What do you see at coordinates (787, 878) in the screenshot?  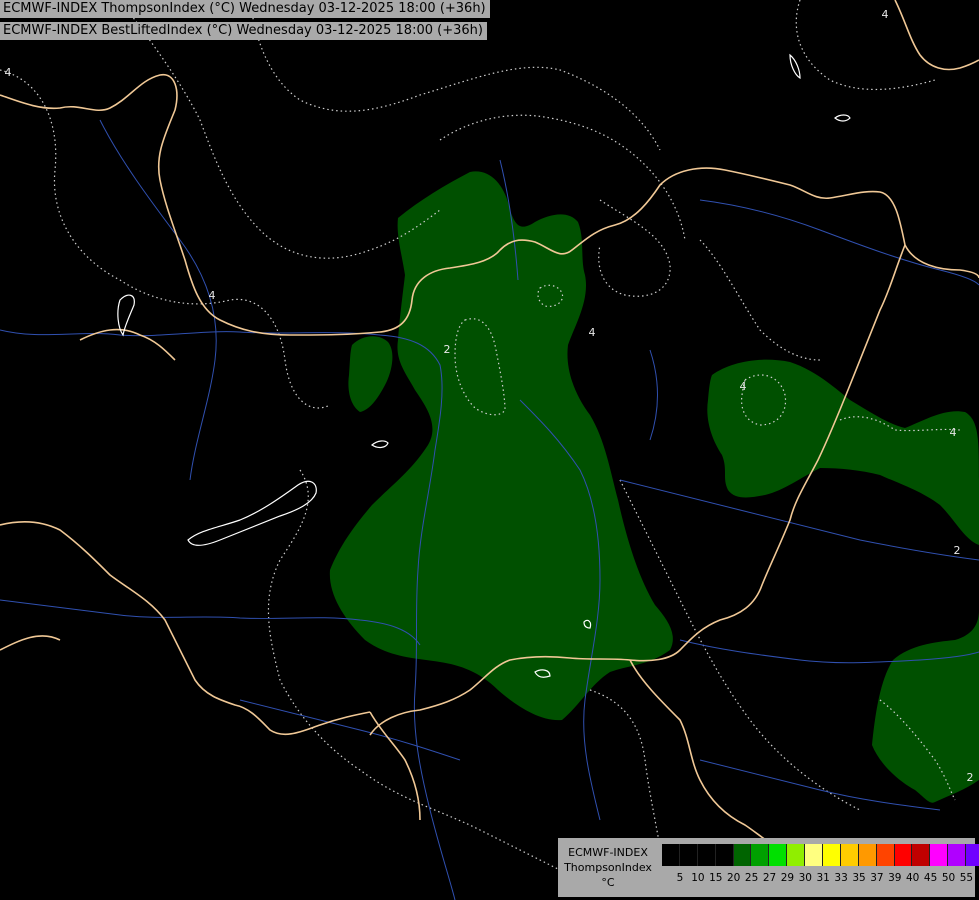 I see `legend-tick: 29` at bounding box center [787, 878].